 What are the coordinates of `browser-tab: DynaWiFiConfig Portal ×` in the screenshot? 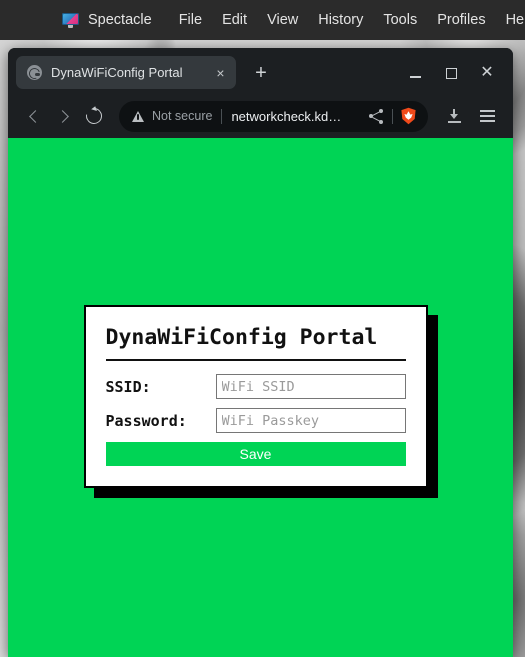 It's located at (126, 72).